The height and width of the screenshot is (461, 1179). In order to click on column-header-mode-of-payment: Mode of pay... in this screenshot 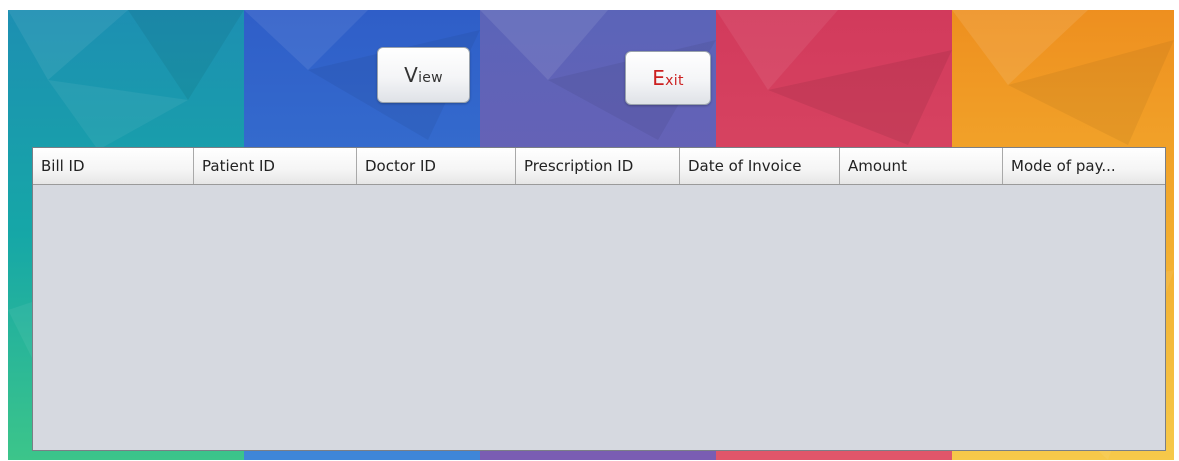, I will do `click(1084, 166)`.